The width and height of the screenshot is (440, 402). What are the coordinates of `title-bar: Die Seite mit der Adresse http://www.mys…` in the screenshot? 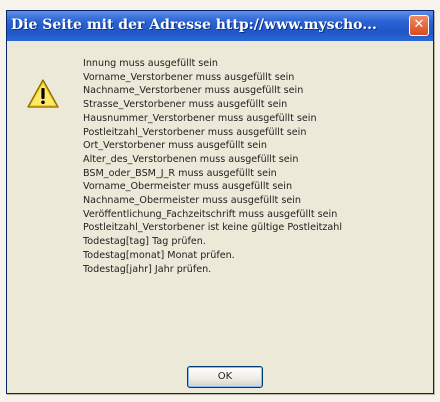 It's located at (220, 26).